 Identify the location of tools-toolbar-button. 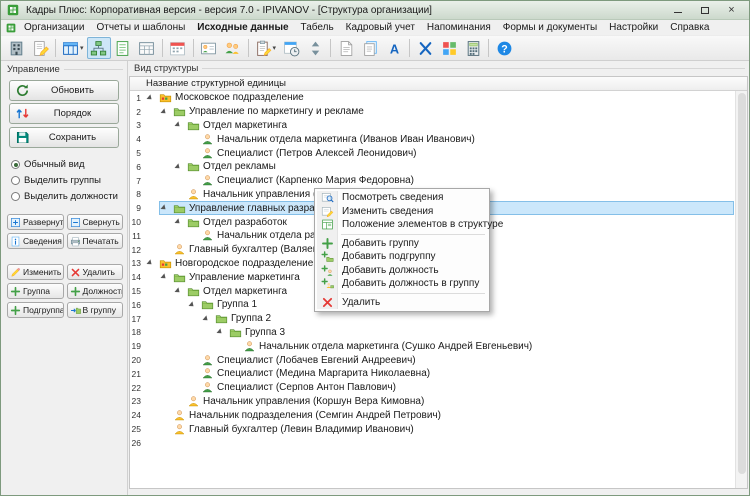
(425, 48).